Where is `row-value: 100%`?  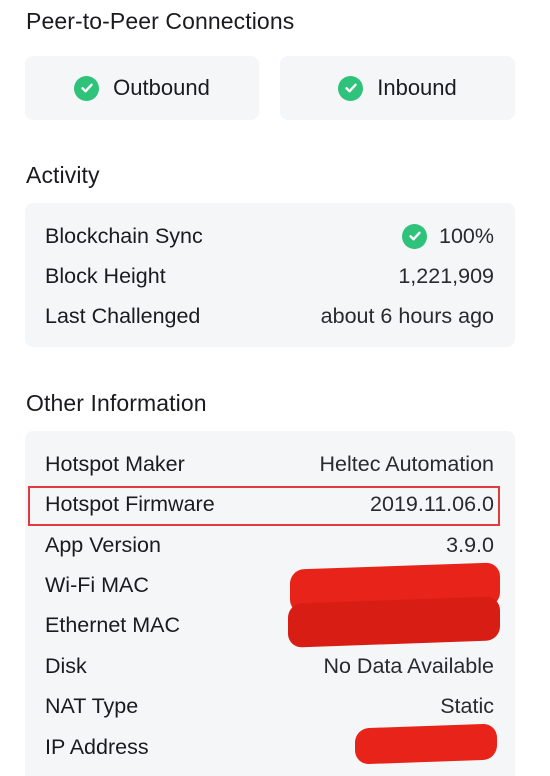 row-value: 100% is located at coordinates (448, 236).